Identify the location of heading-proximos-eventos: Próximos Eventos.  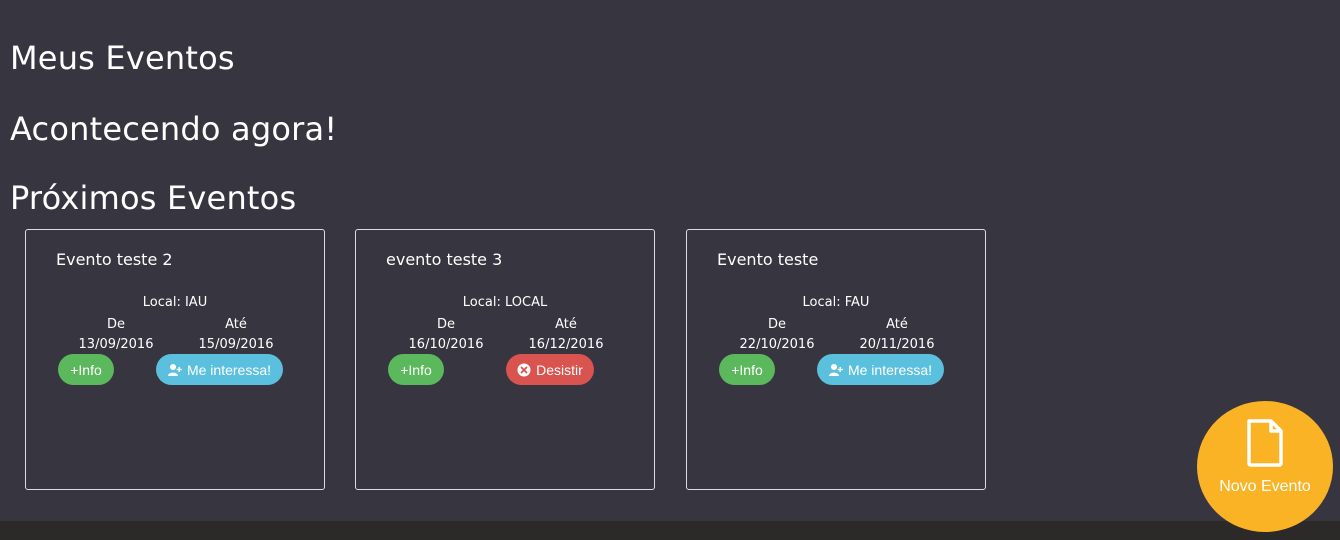
(153, 198).